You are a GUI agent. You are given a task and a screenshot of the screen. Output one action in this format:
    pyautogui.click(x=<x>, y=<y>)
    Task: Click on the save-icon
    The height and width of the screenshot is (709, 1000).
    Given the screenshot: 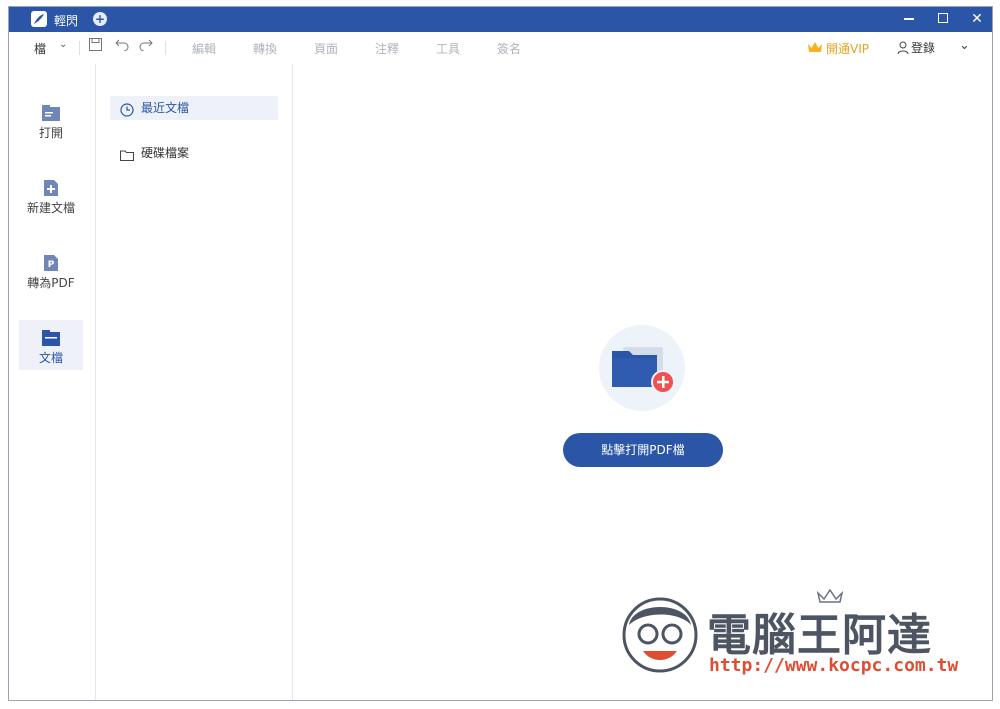 What is the action you would take?
    pyautogui.click(x=95, y=46)
    